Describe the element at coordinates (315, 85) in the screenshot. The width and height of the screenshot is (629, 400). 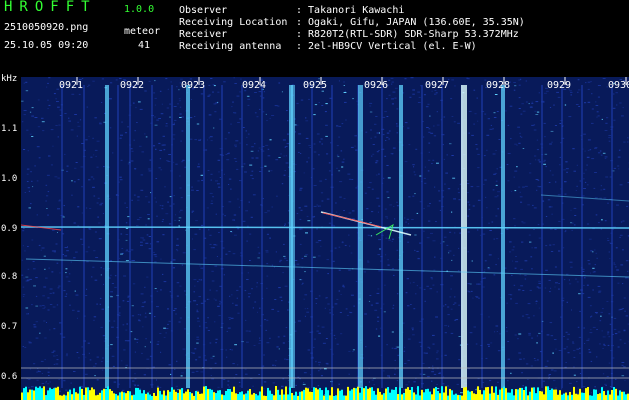
I see `time-tick-label-0925: 0925` at that location.